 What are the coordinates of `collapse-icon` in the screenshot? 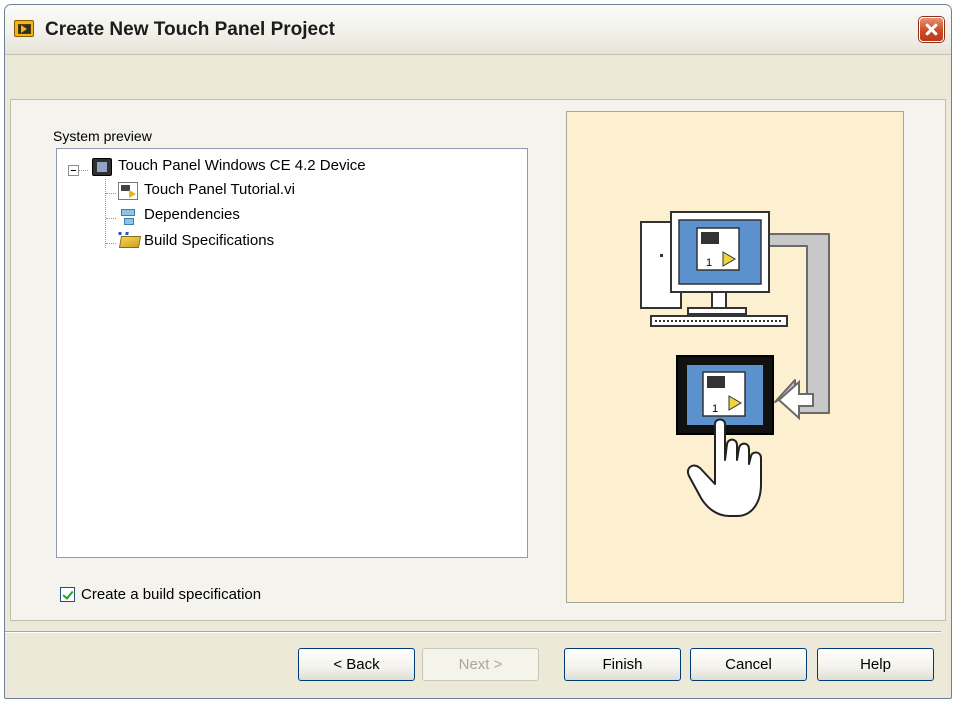 It's located at (73, 170).